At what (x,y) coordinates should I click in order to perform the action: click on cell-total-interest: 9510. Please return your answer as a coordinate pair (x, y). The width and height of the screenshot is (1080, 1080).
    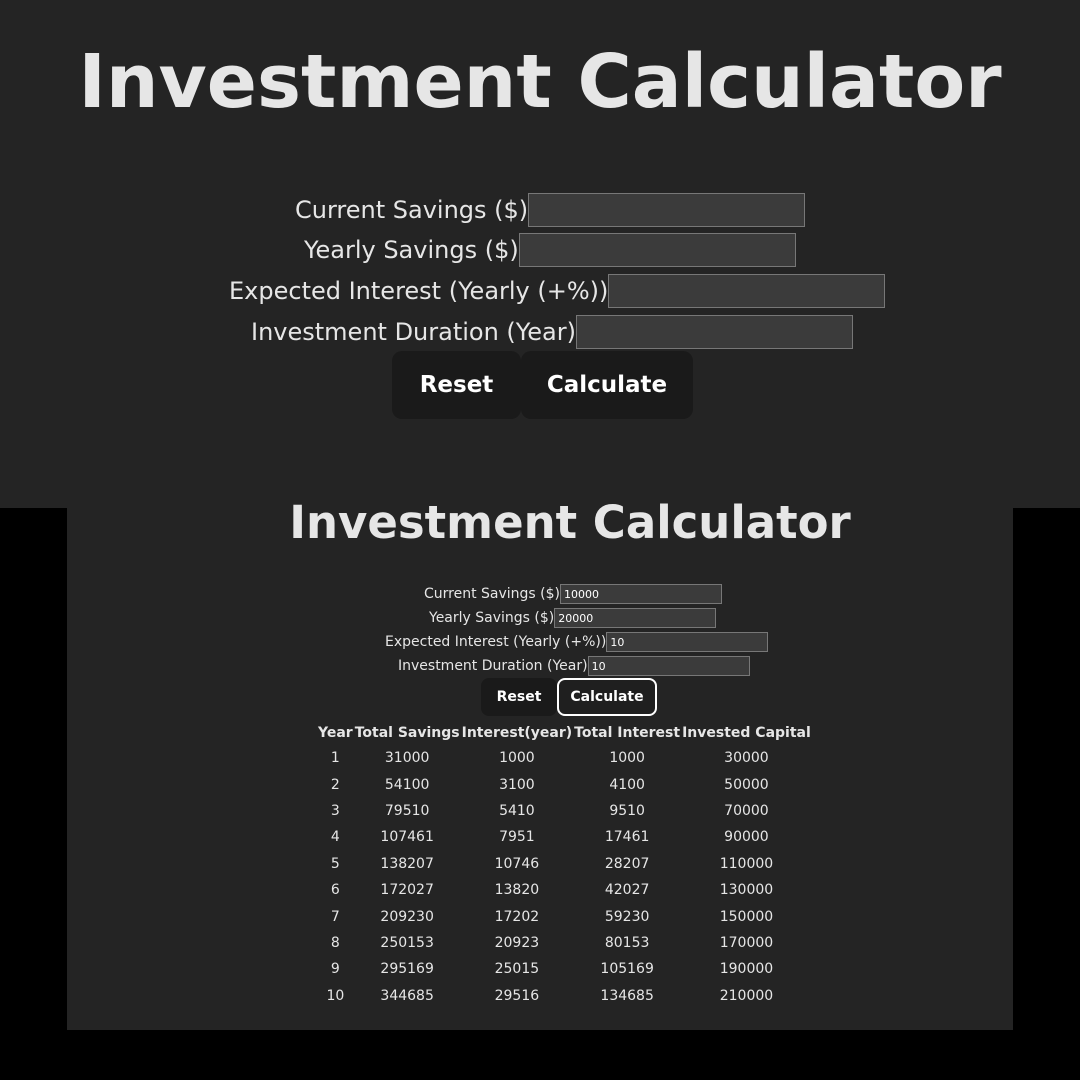
    Looking at the image, I should click on (627, 810).